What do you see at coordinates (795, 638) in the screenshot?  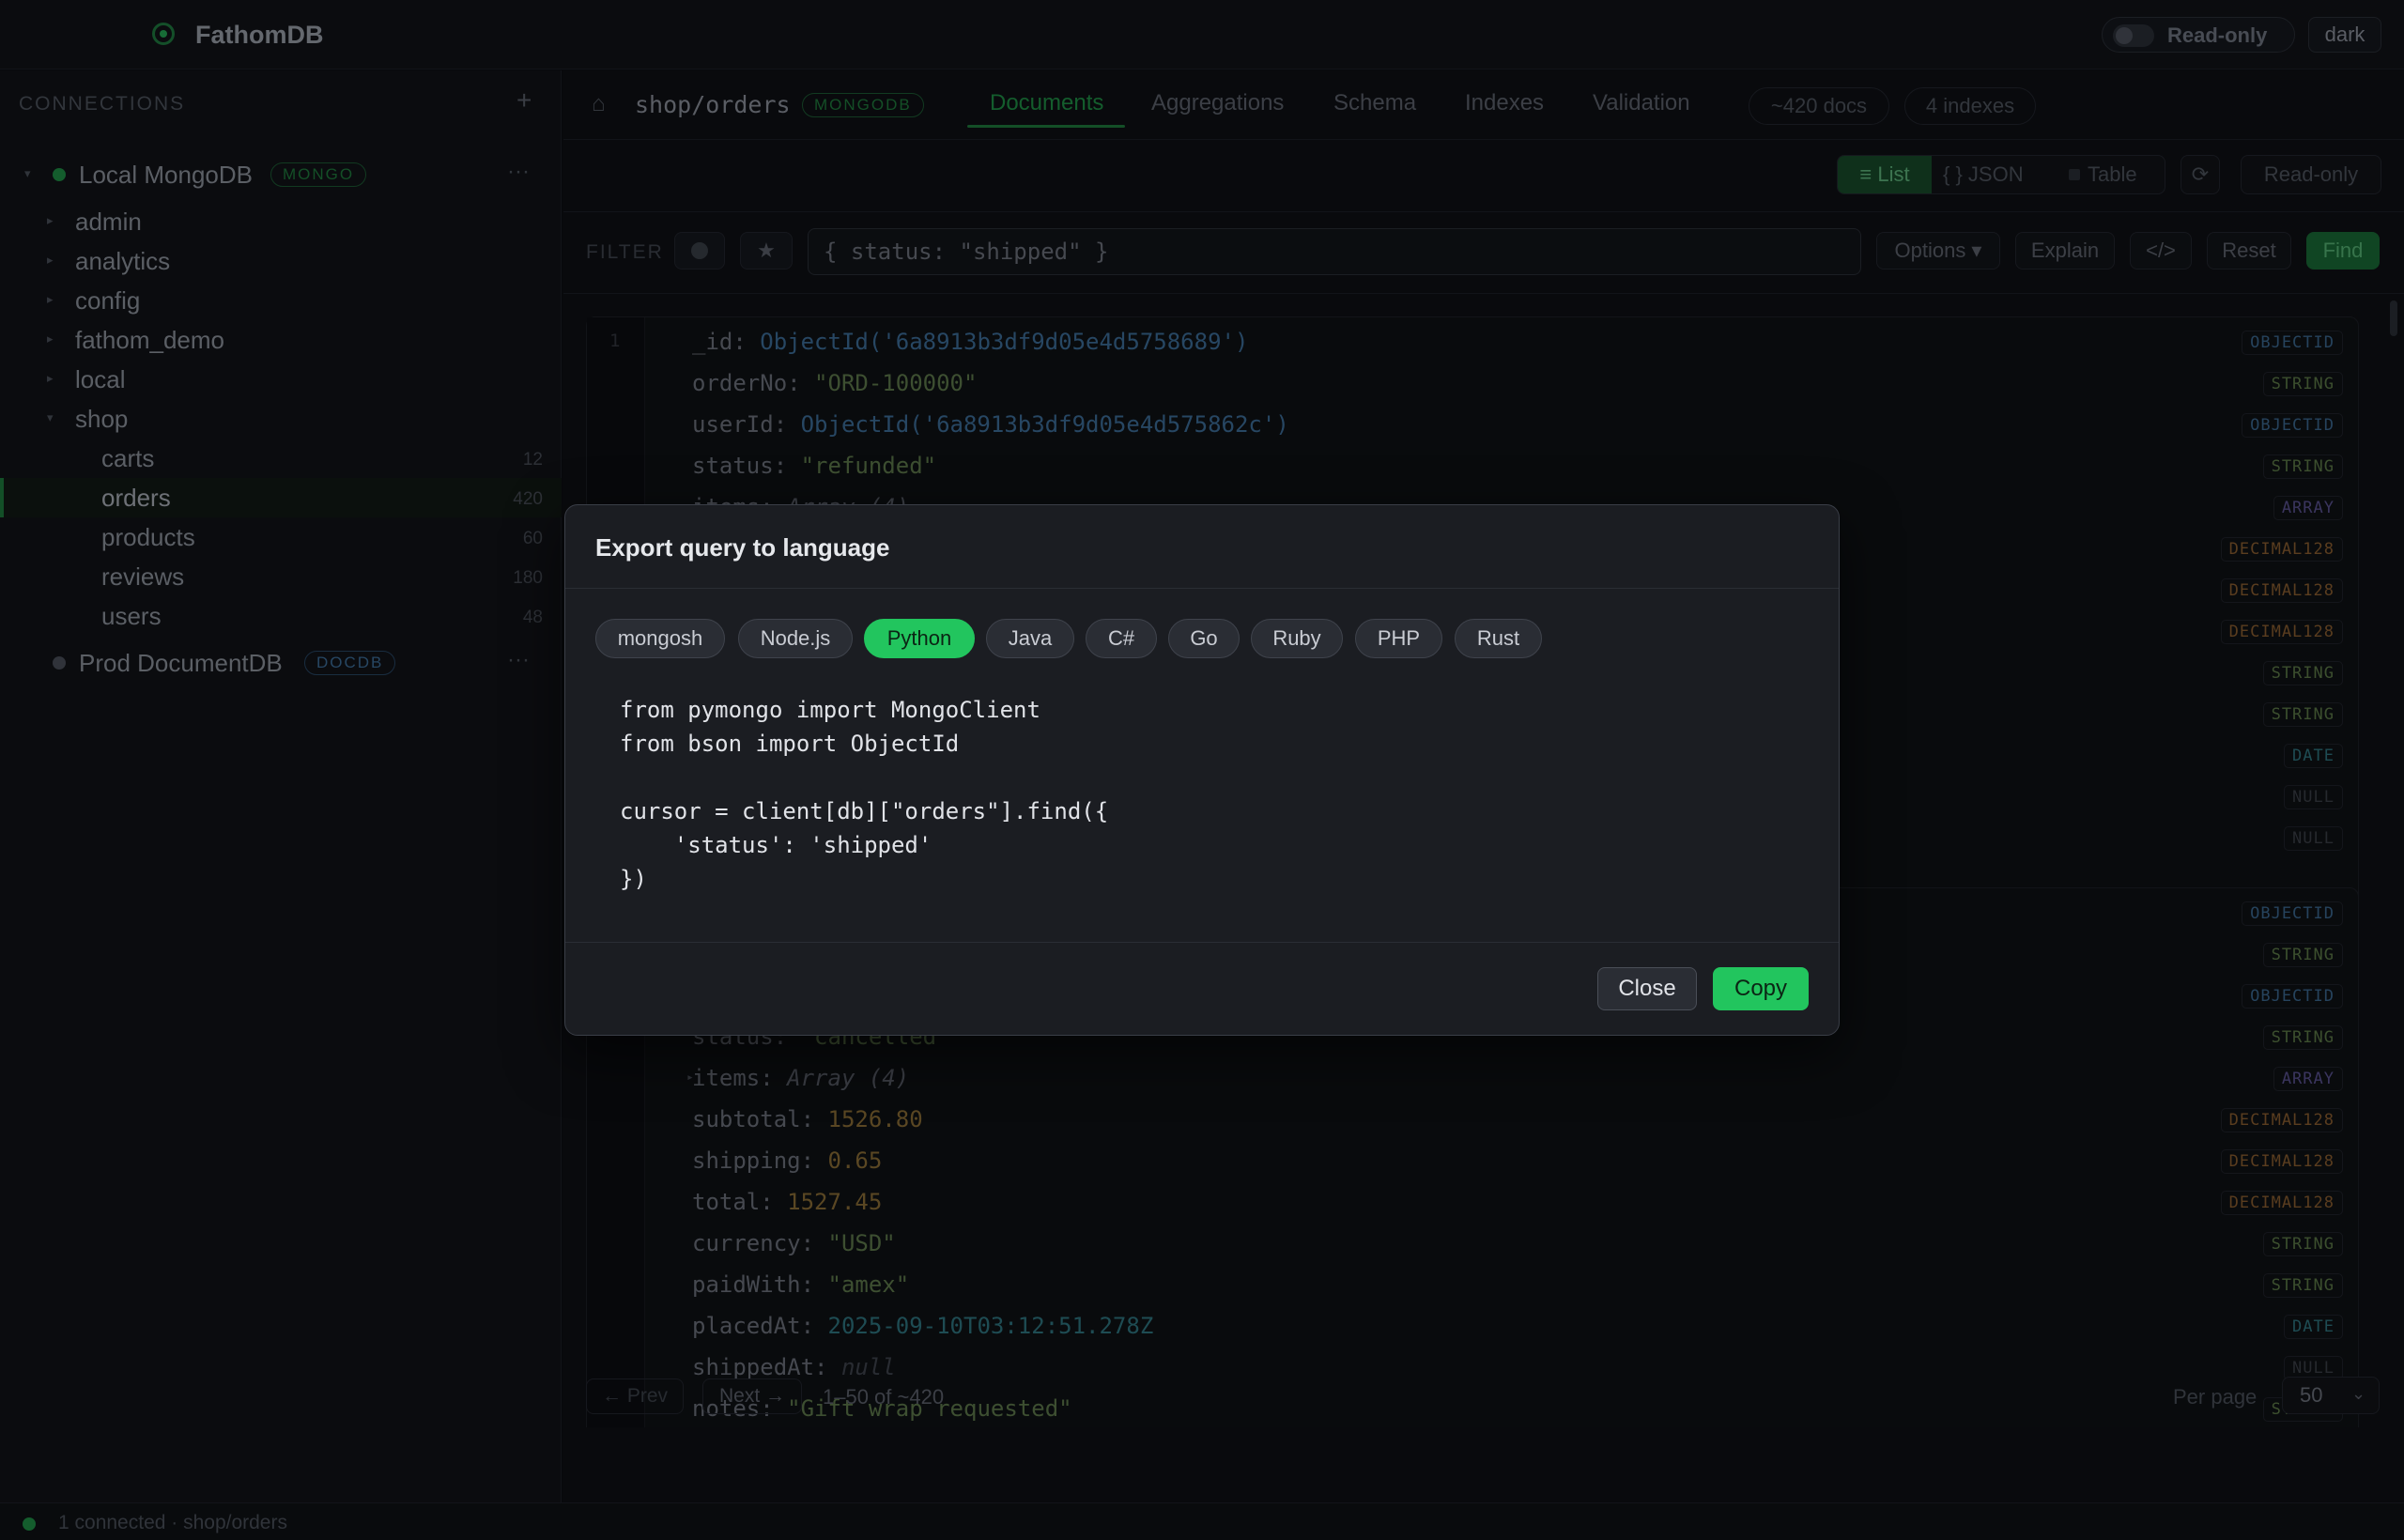 I see `lang-nodejs: Node.js` at bounding box center [795, 638].